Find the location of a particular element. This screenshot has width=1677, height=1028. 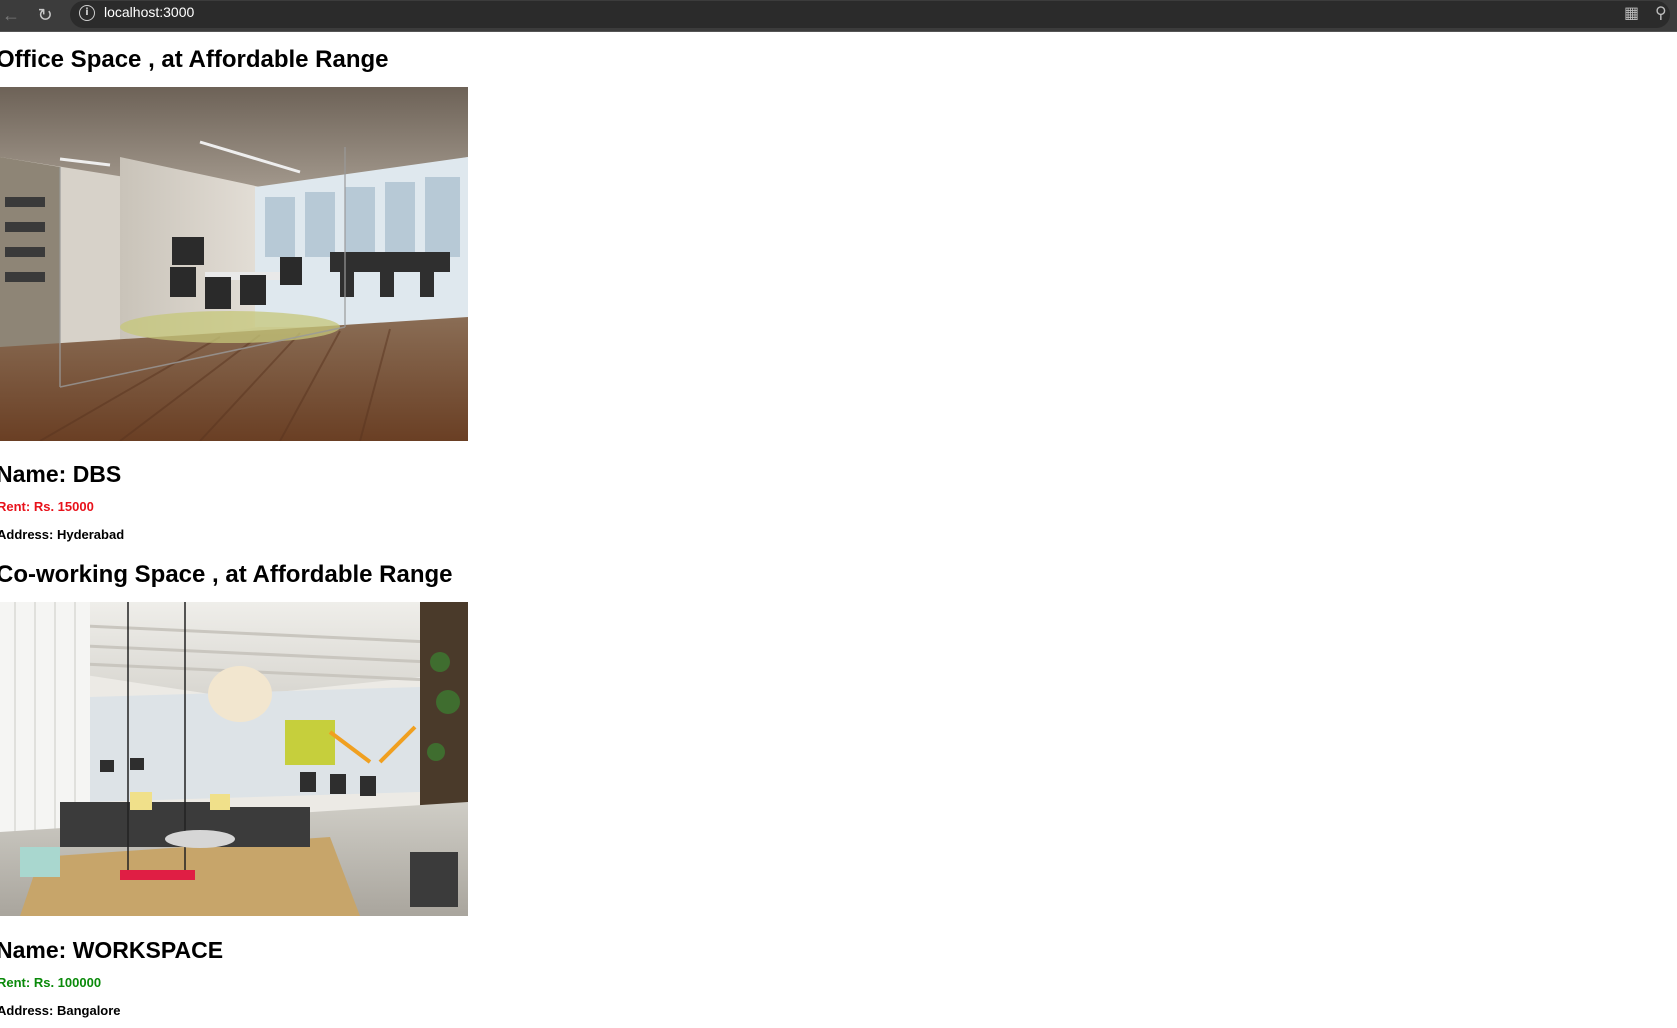

office-photo-svg is located at coordinates (234, 264).